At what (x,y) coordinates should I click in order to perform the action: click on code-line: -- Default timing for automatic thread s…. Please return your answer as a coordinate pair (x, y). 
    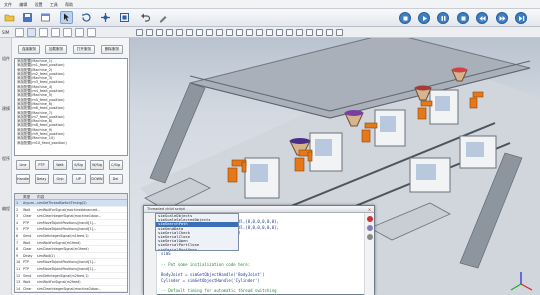
    Looking at the image, I should click on (219, 291).